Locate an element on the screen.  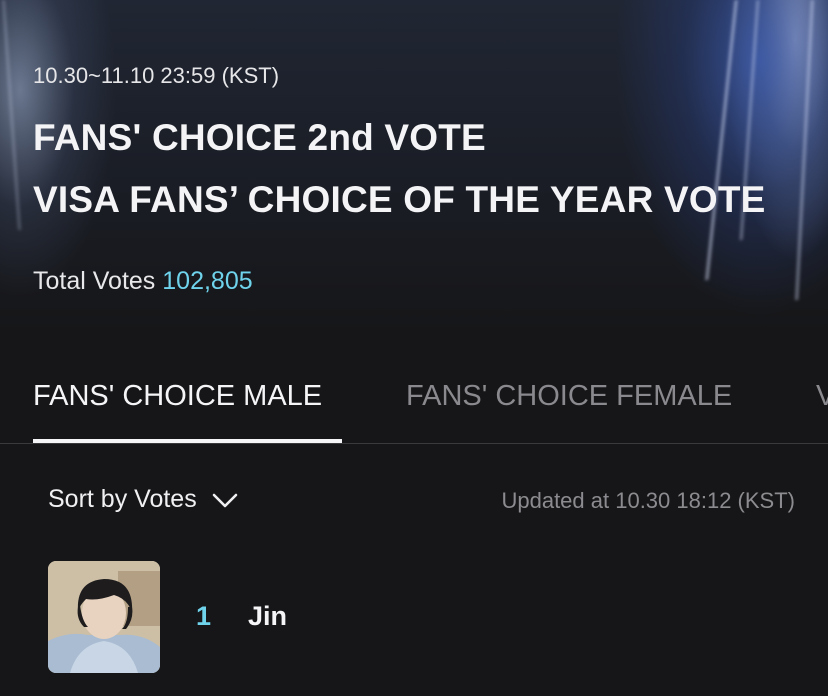
total-votes: Total Votes 102,805 is located at coordinates (143, 281).